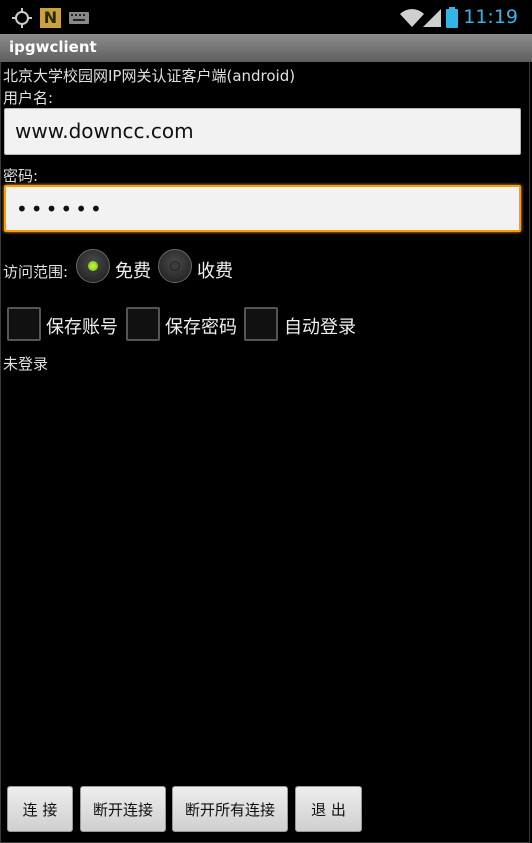 The width and height of the screenshot is (532, 843). I want to click on keyboard-icon, so click(79, 18).